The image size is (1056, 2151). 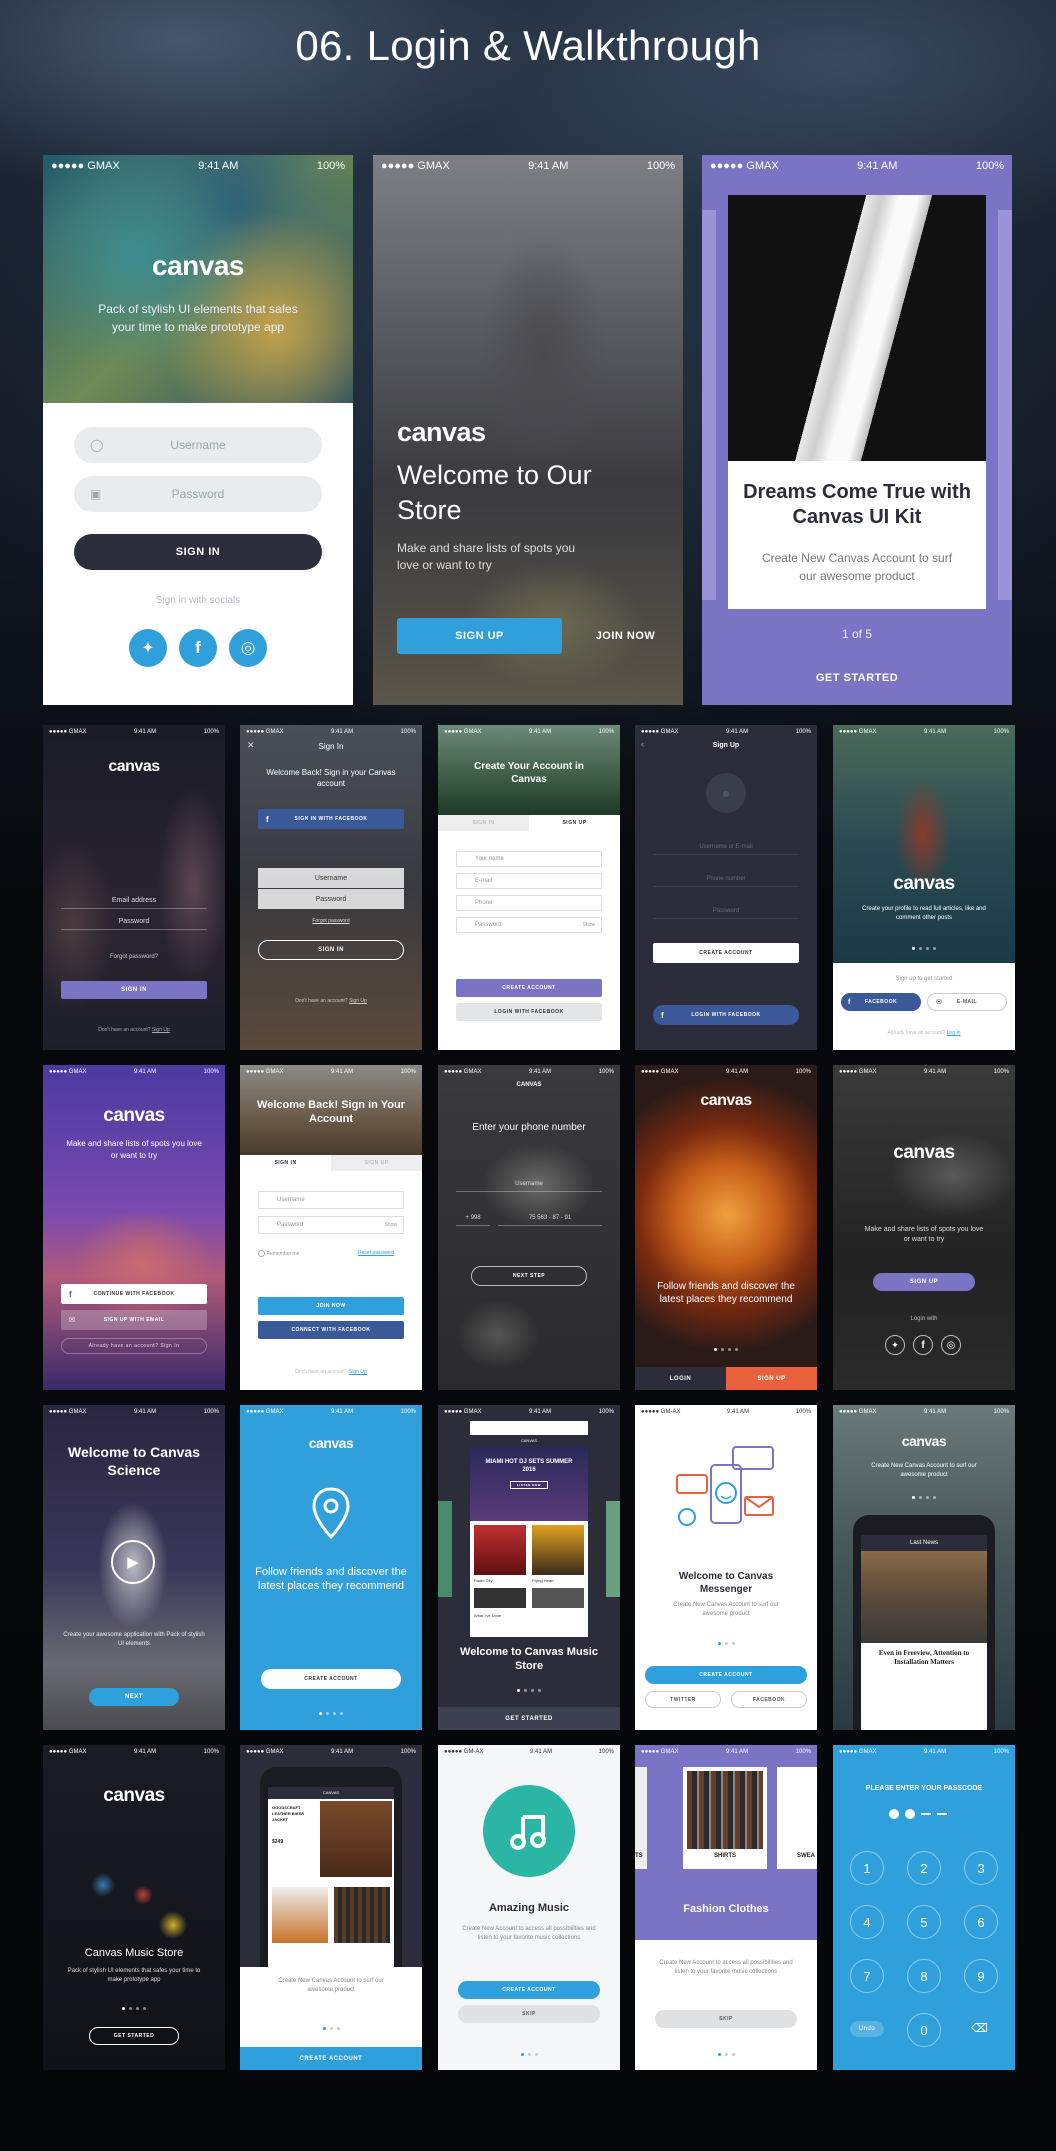 I want to click on login-button: LOGIN, so click(x=680, y=1378).